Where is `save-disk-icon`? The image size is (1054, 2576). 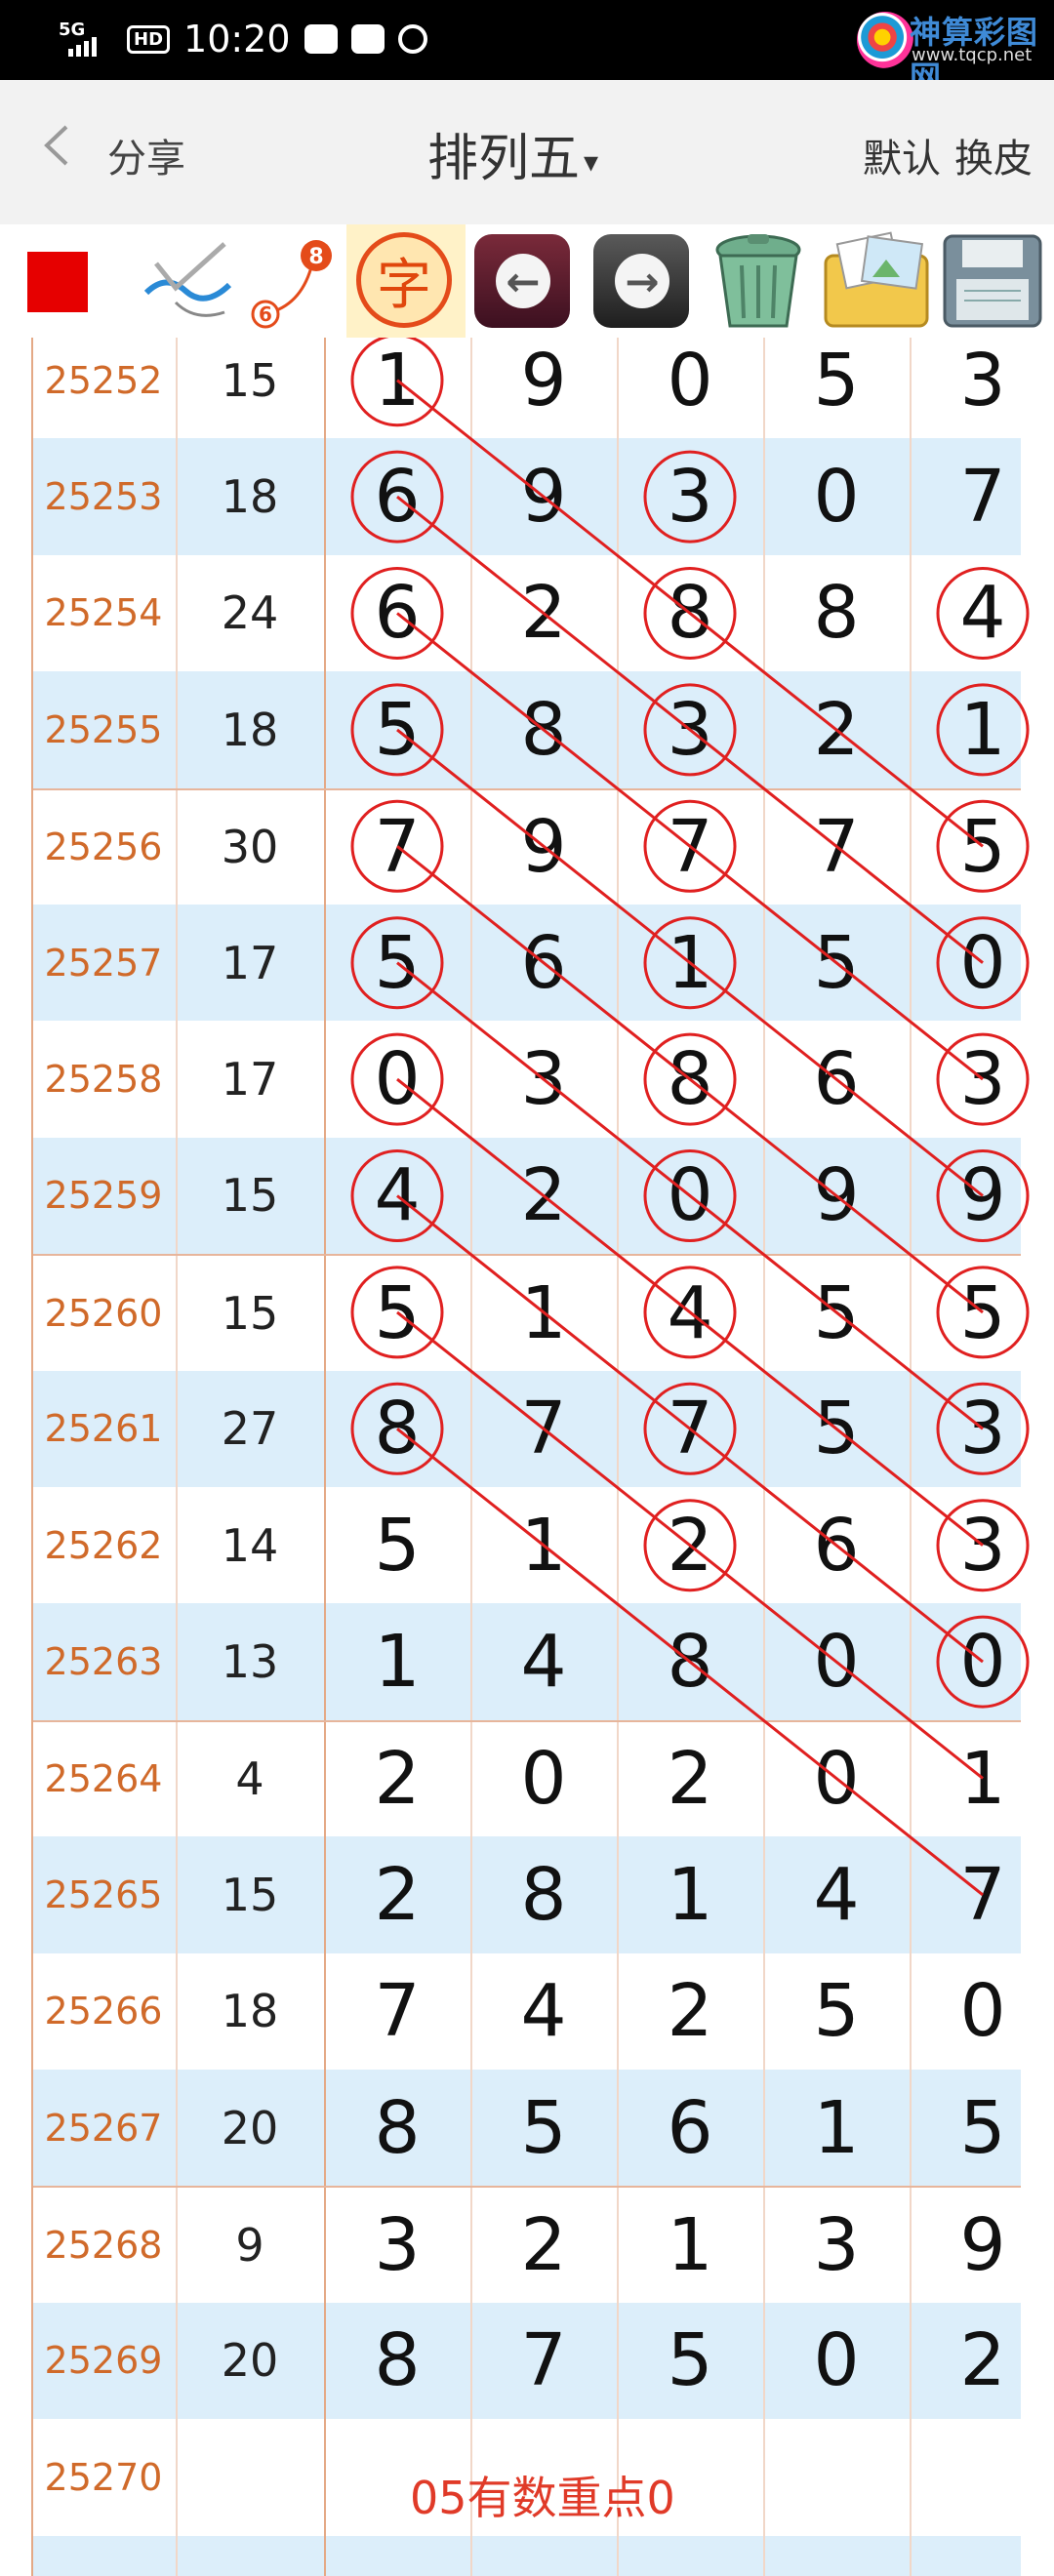 save-disk-icon is located at coordinates (993, 281).